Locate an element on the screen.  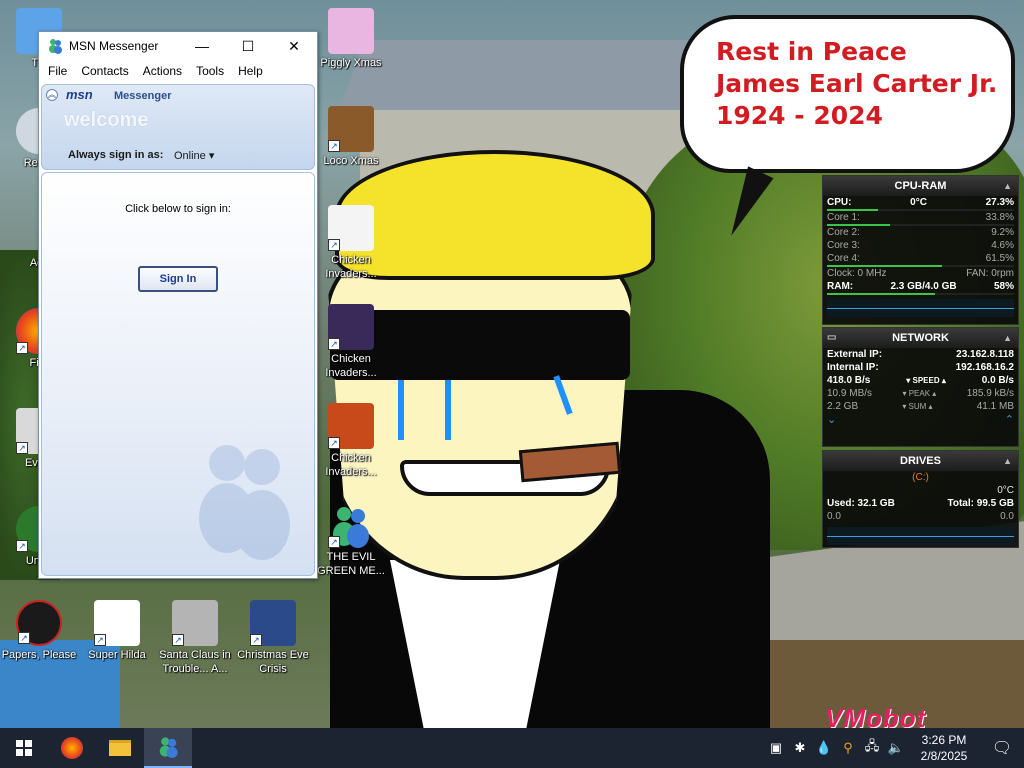
clock: 3:26 PM 2/8/2025 is located at coordinates (944, 748).